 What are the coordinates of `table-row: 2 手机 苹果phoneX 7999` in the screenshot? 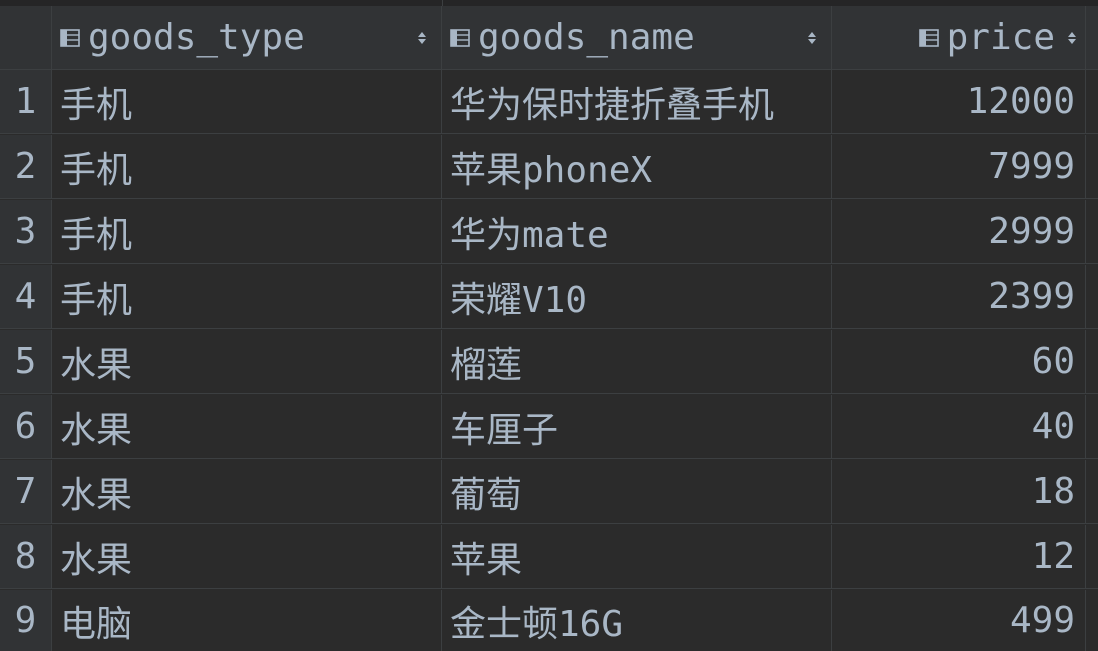 It's located at (549, 167).